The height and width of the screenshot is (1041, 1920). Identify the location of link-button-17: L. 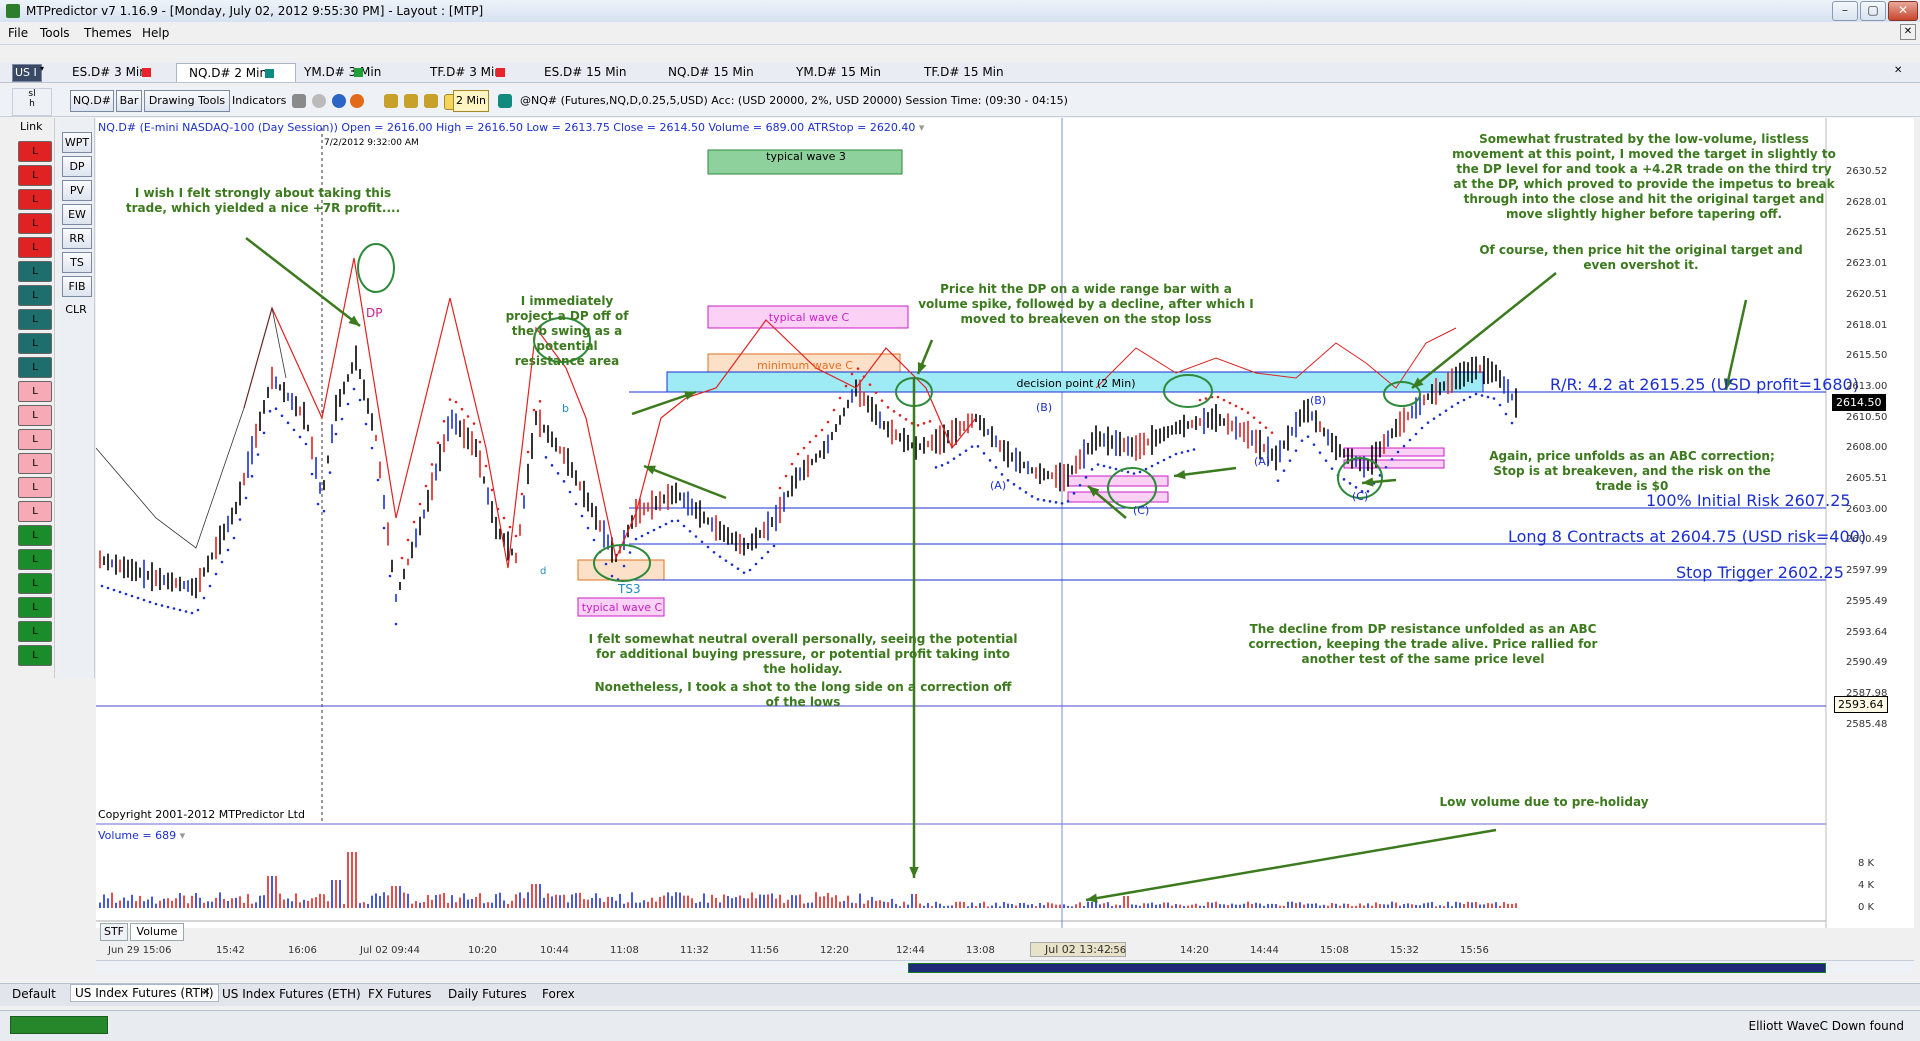
(35, 559).